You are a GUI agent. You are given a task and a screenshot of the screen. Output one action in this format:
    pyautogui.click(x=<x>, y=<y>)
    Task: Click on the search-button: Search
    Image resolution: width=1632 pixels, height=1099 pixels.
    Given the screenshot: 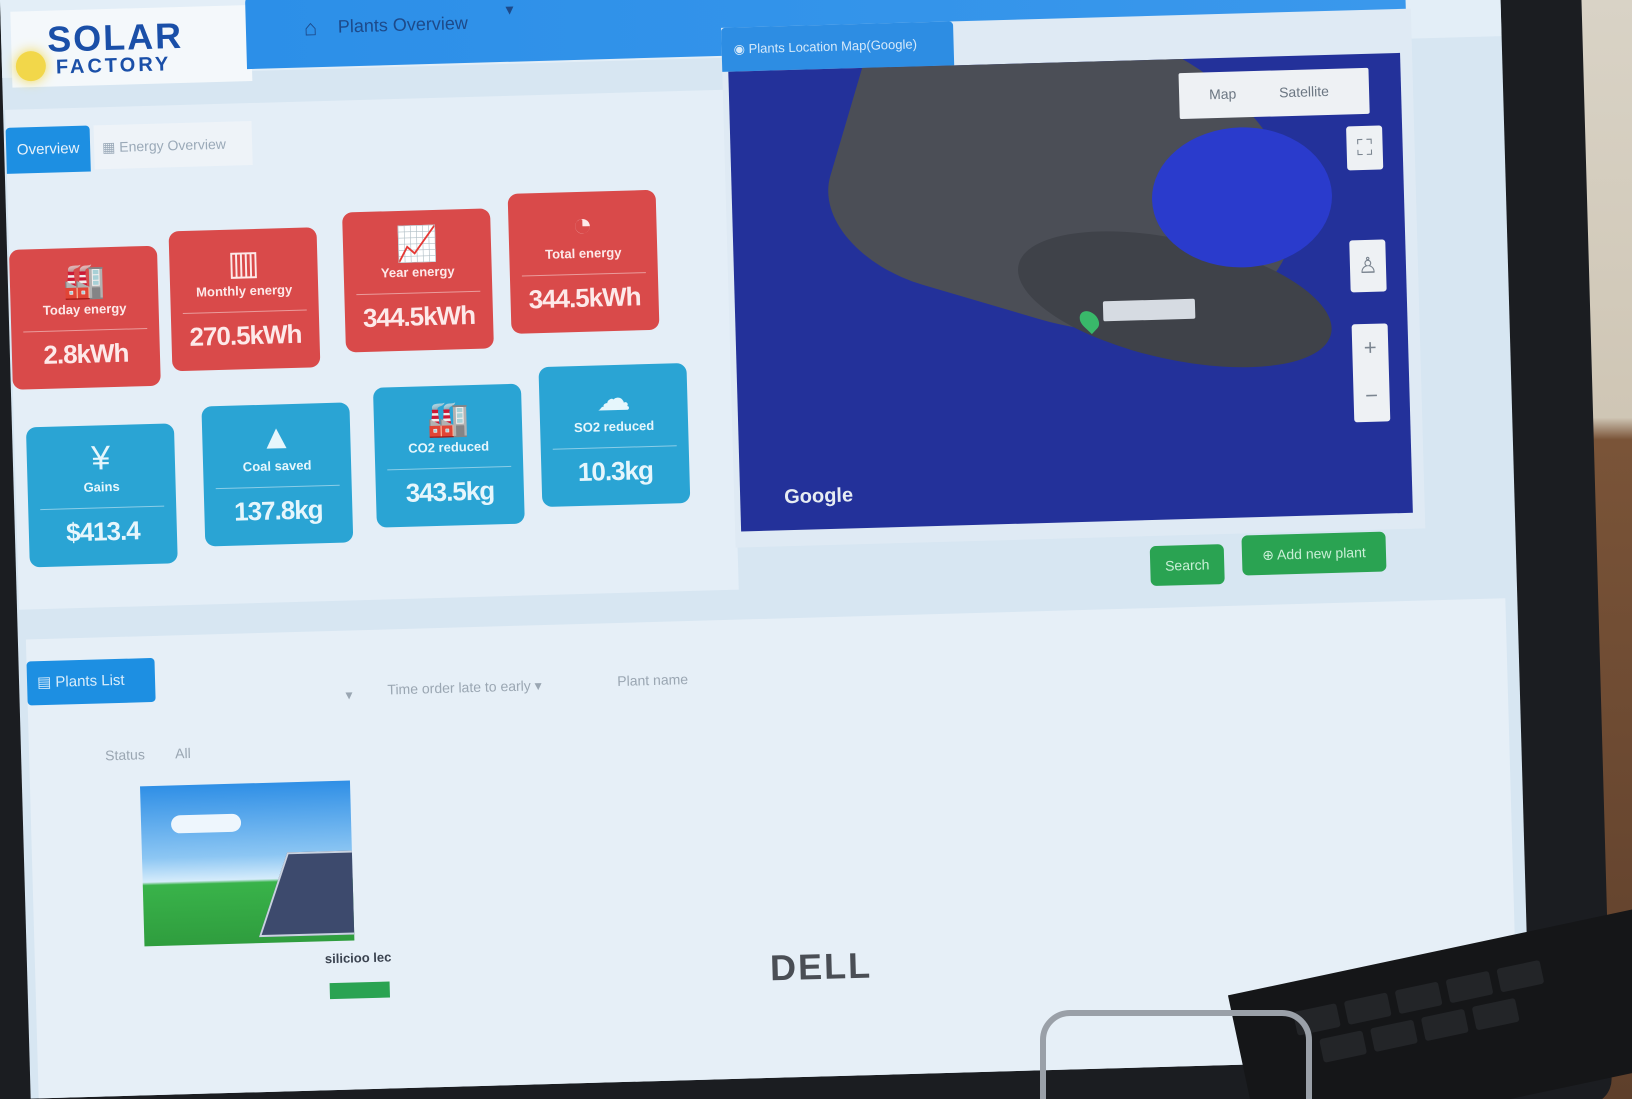 What is the action you would take?
    pyautogui.click(x=1187, y=565)
    